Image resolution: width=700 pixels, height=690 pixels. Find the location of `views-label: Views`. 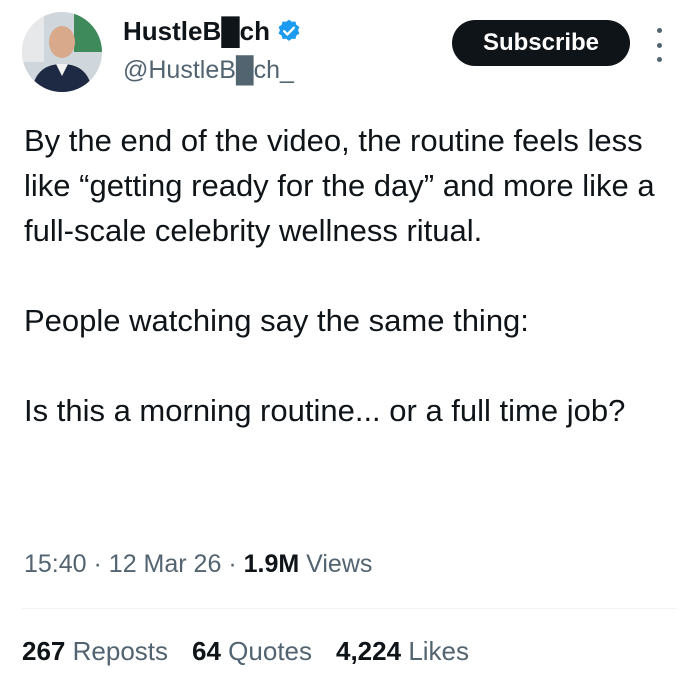

views-label: Views is located at coordinates (339, 564).